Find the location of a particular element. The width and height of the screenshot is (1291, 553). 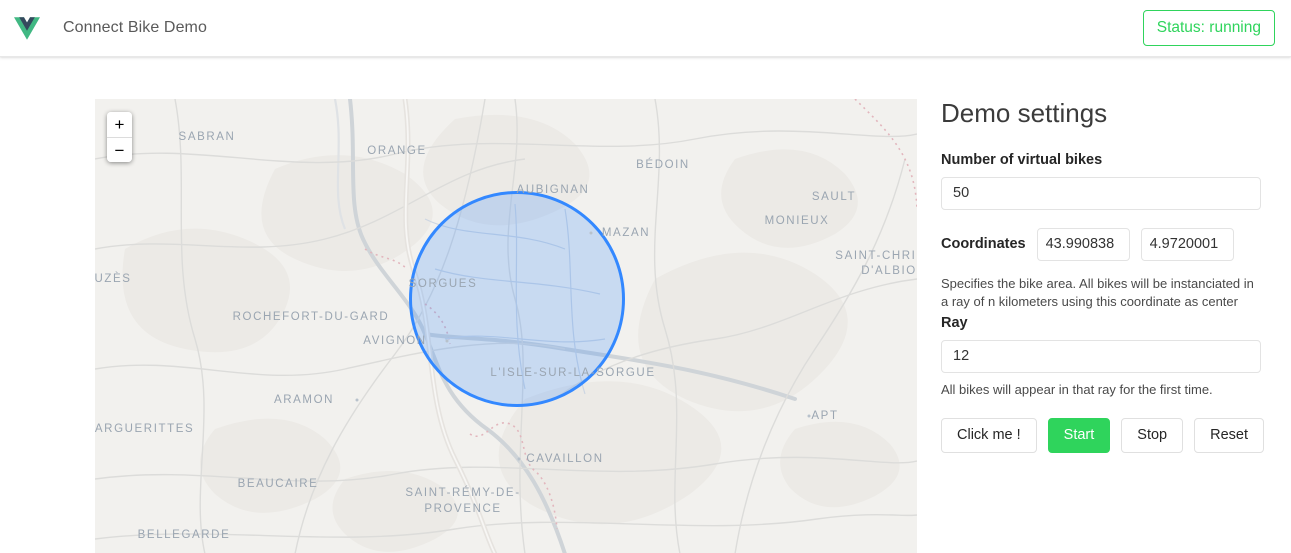

bikes-count-label: Number of virtual bikes is located at coordinates (1022, 159).